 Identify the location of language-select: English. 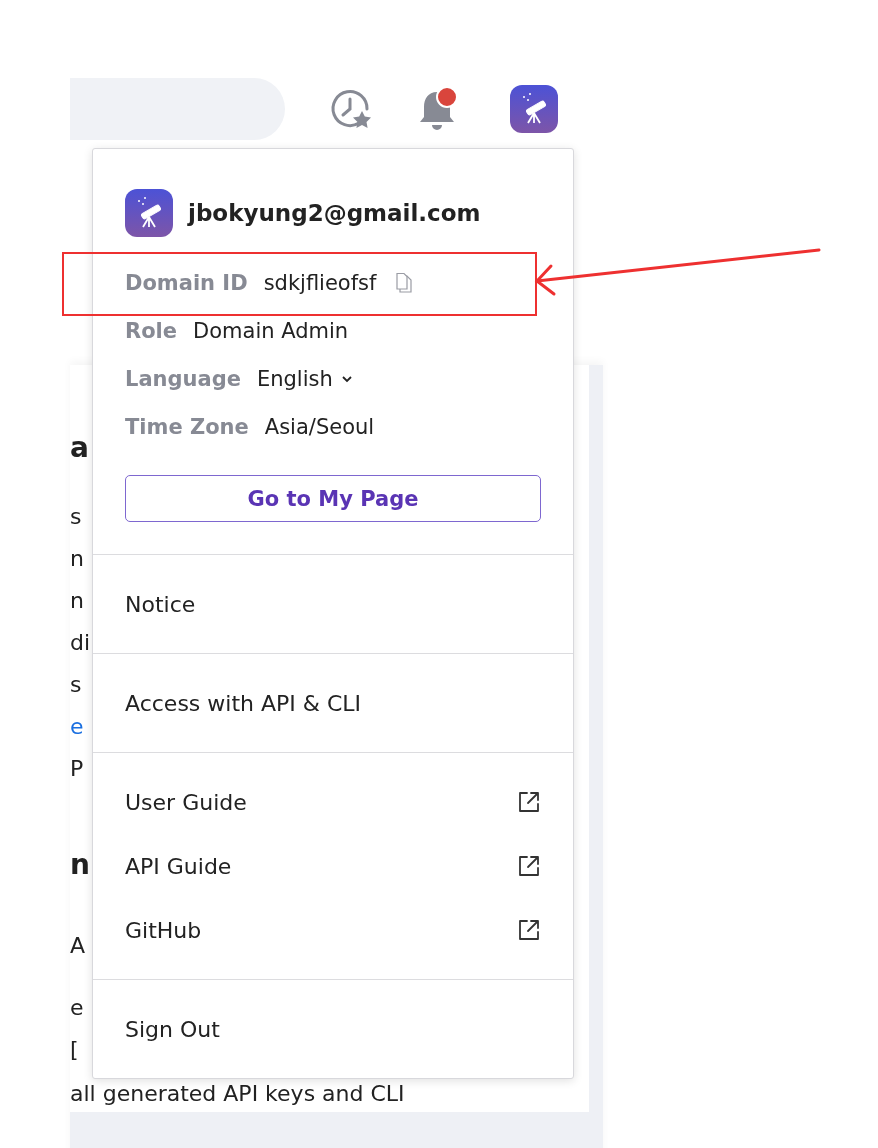
(304, 379).